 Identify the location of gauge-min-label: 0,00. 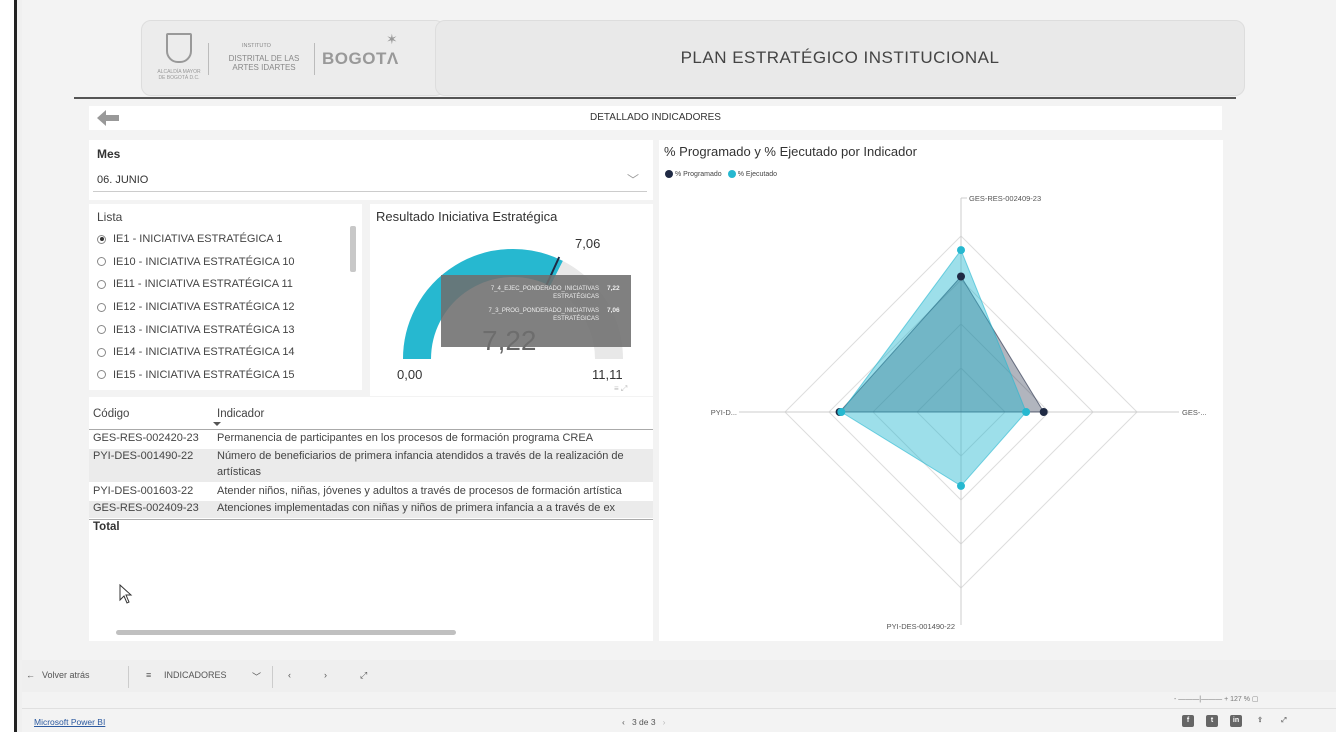
(410, 374).